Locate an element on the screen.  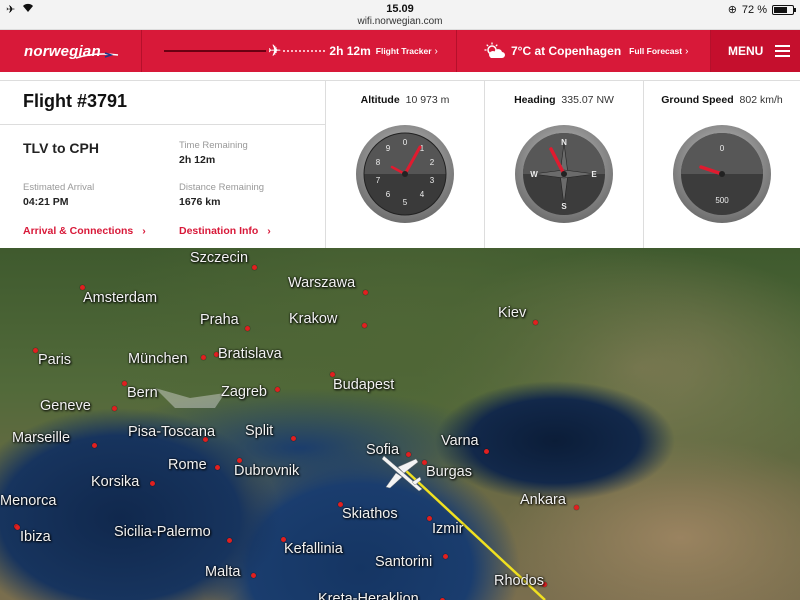
altimeter-tick-label: 7 is located at coordinates (378, 180).